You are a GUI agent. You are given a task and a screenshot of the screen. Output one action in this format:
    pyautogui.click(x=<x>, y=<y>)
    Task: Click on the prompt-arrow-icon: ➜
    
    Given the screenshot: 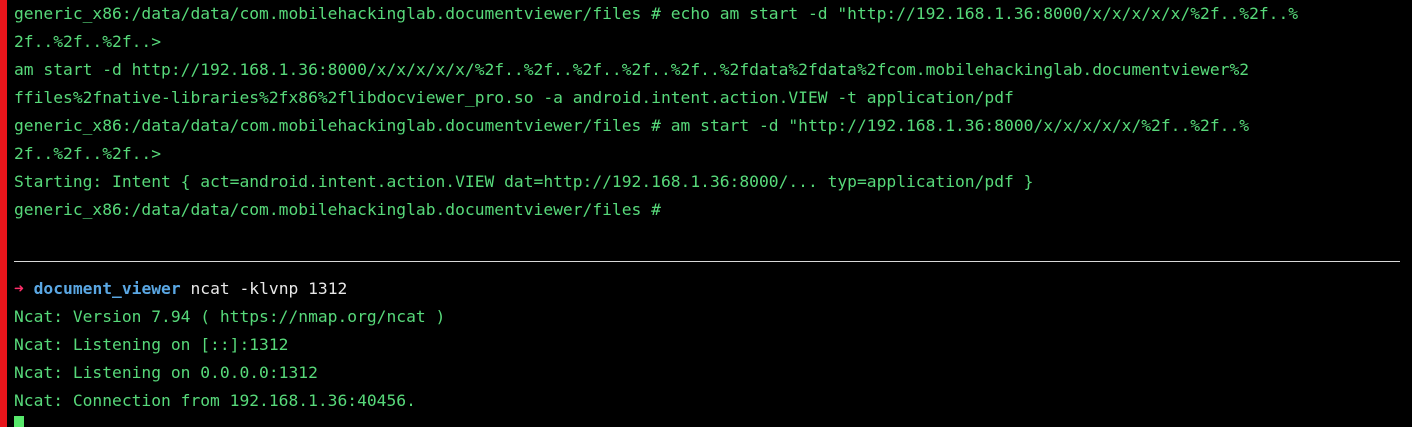 What is the action you would take?
    pyautogui.click(x=19, y=288)
    